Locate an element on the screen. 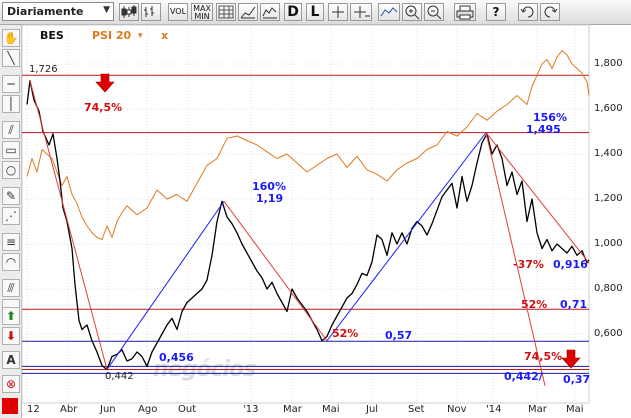  annotation-label: 1,495 is located at coordinates (543, 129).